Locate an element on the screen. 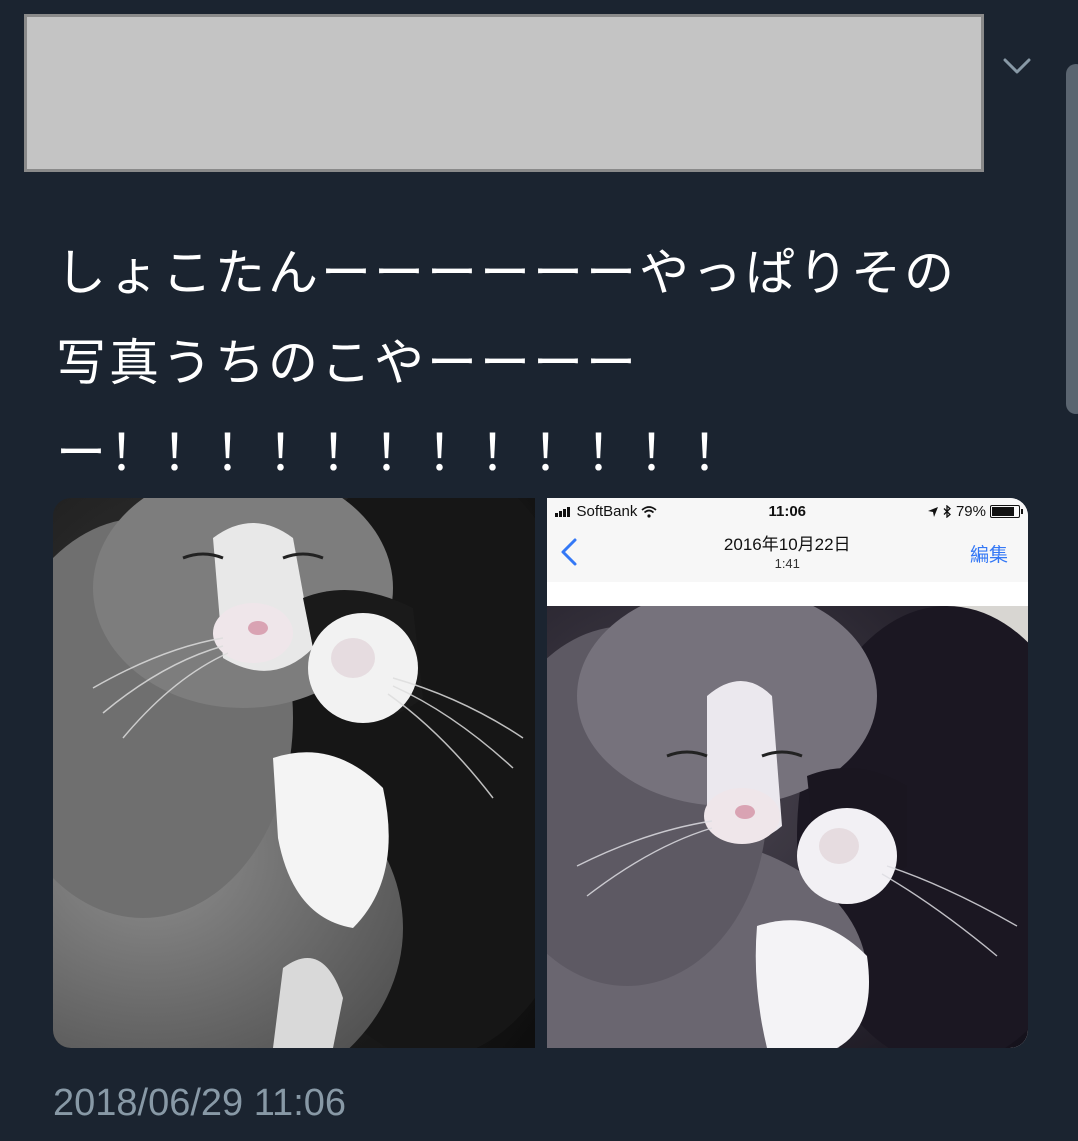  tweet-text-line: ー！！！！！！！！！！！！ is located at coordinates (400, 453).